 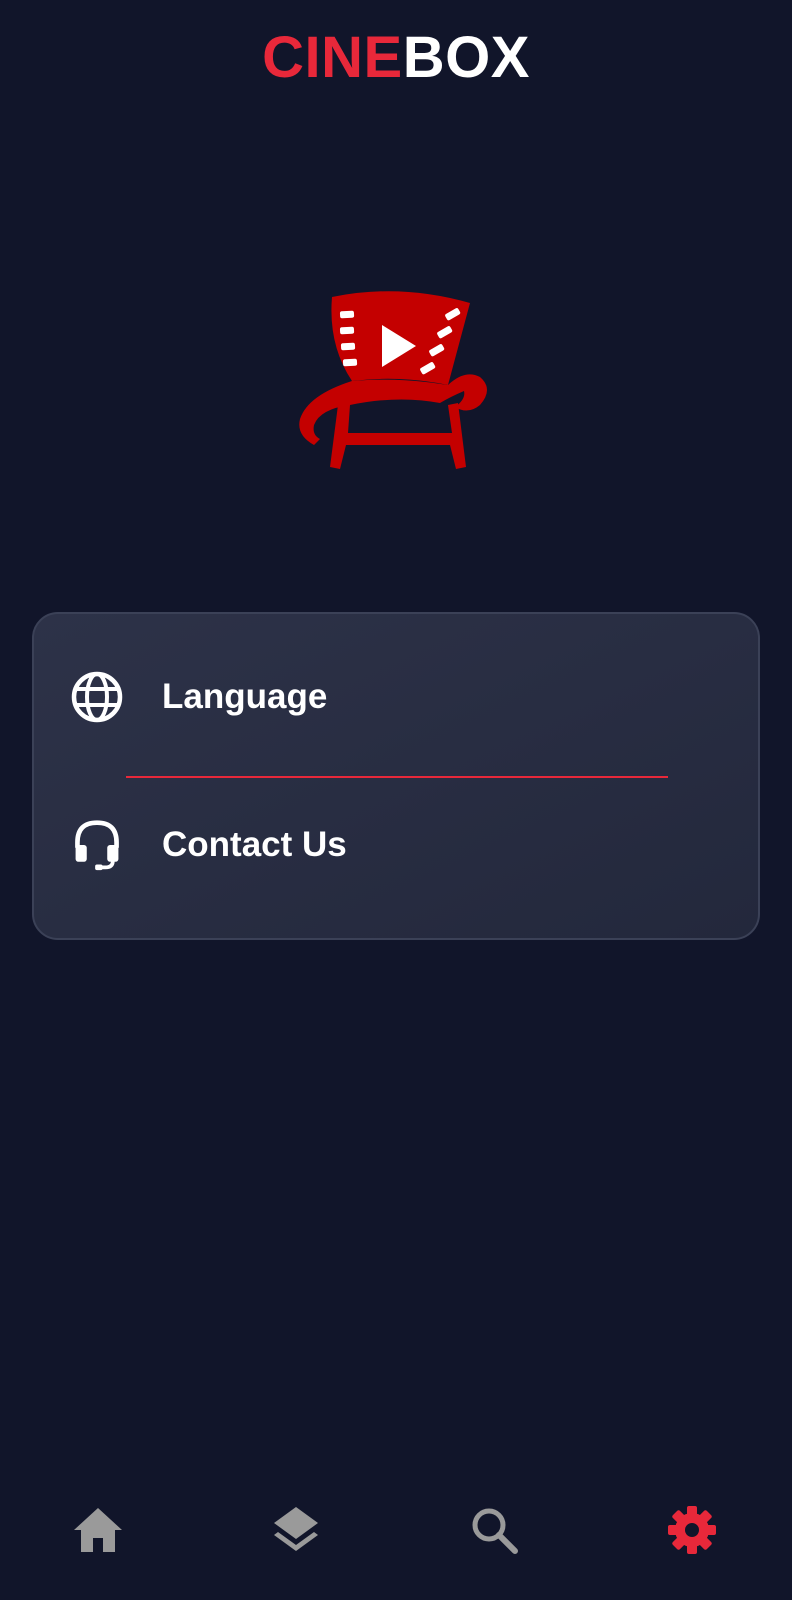 I want to click on app-title-part-cine: CINE, so click(x=332, y=57).